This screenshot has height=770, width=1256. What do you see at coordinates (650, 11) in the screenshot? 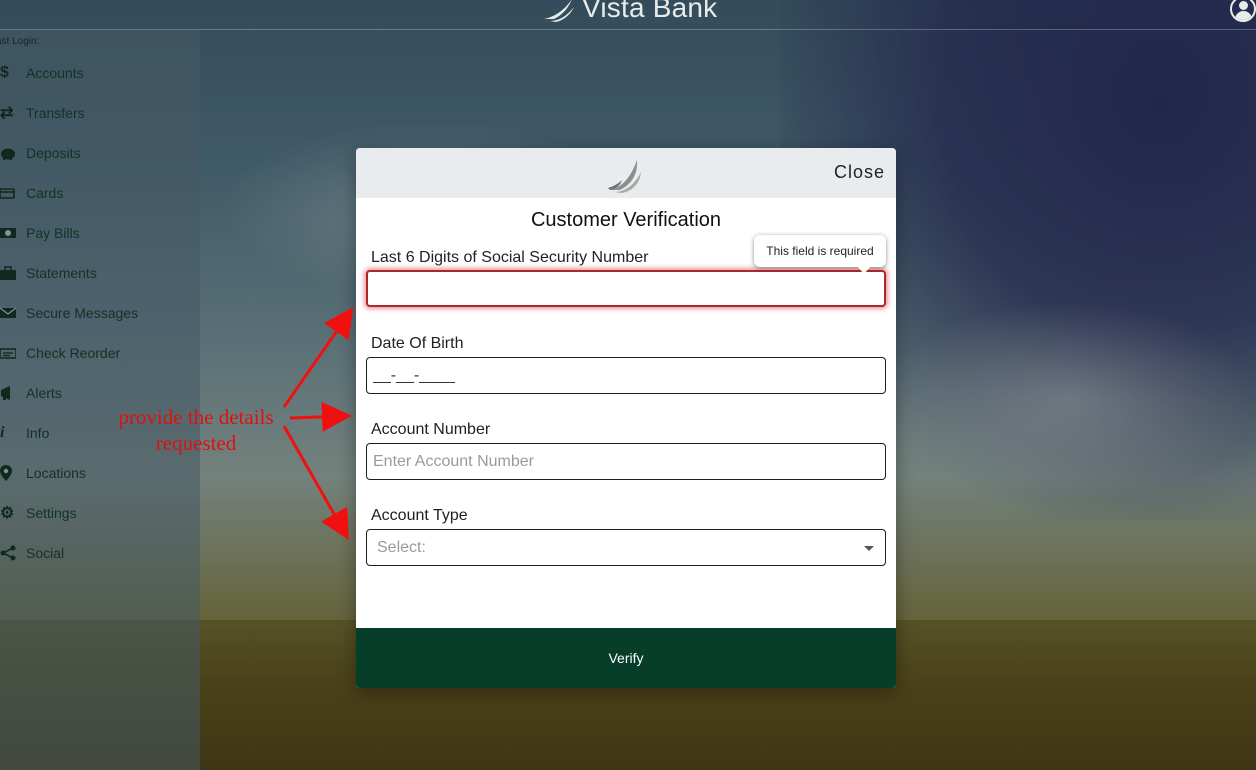
I see `brand-name: Vista Bank` at bounding box center [650, 11].